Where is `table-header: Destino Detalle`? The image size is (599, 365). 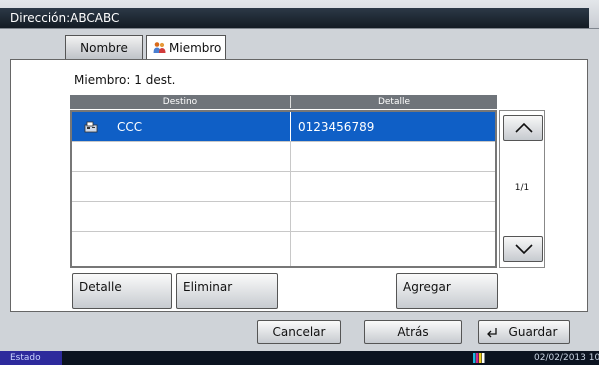
table-header: Destino Detalle is located at coordinates (283, 102).